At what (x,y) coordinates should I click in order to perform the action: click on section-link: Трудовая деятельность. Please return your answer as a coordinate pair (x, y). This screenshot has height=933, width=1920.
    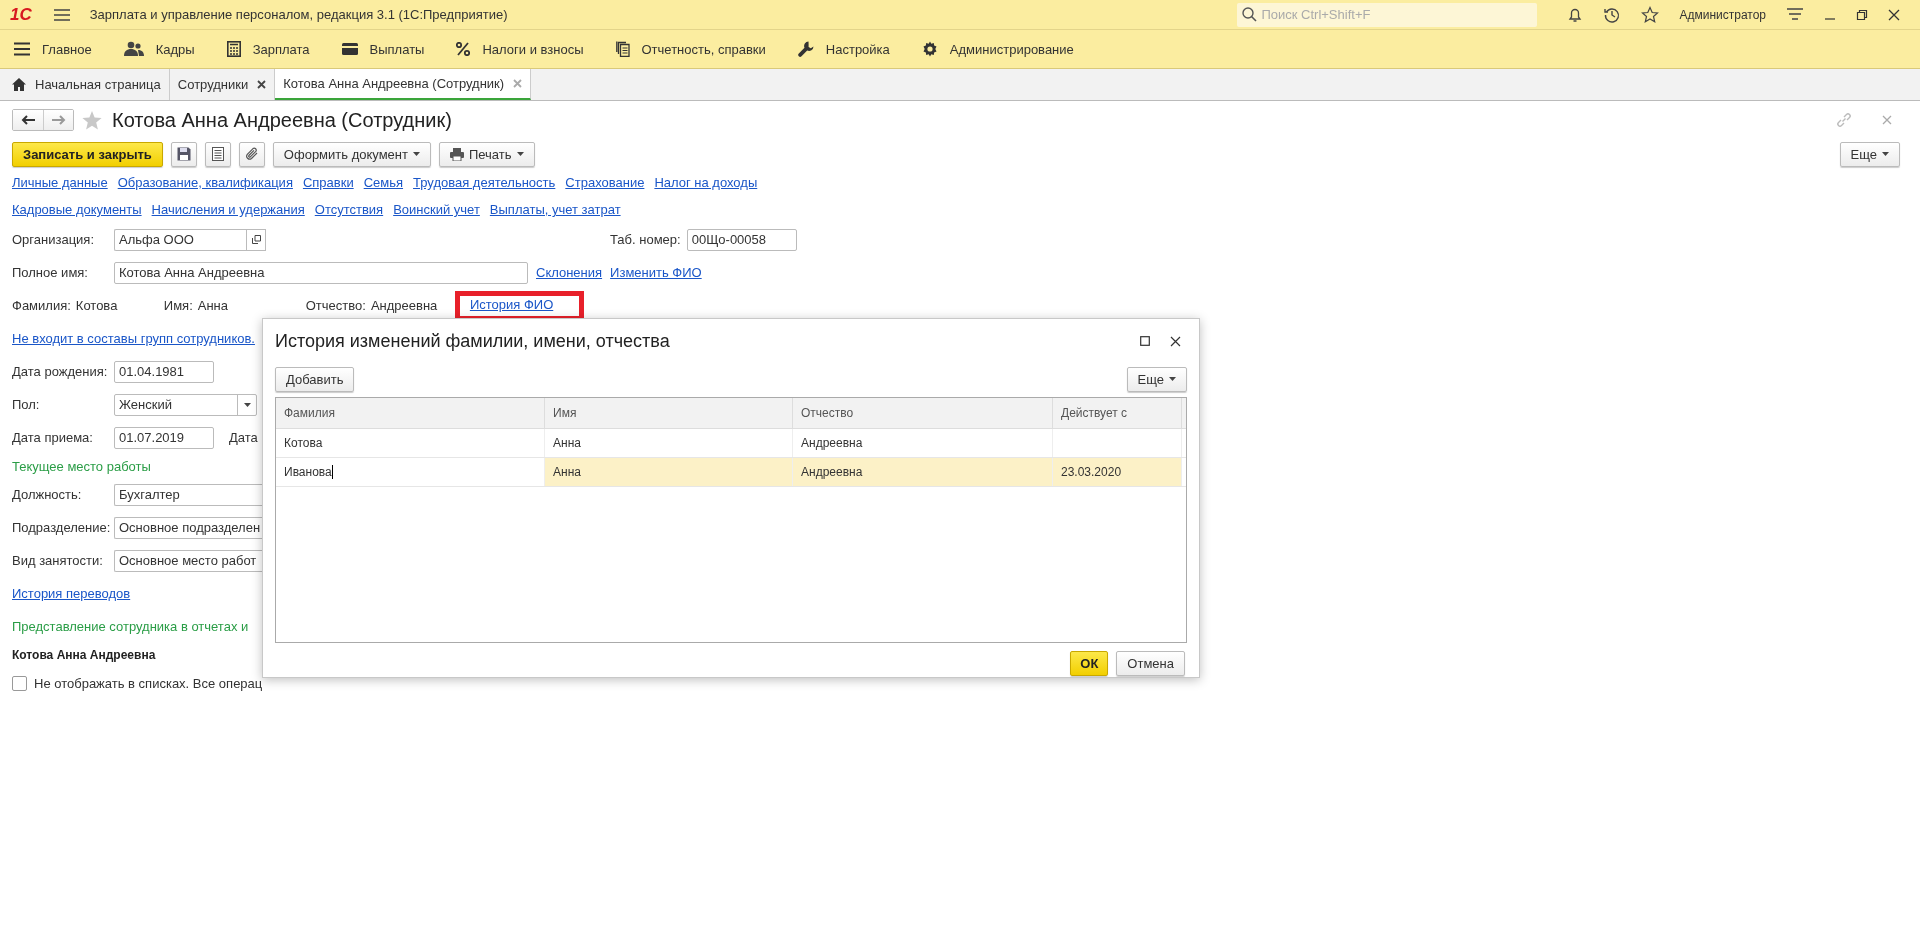
    Looking at the image, I should click on (484, 182).